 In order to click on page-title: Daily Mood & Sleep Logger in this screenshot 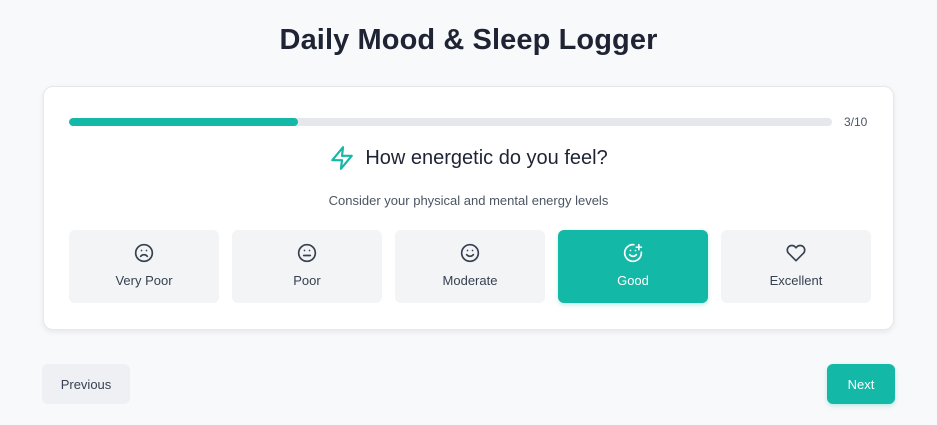, I will do `click(468, 40)`.